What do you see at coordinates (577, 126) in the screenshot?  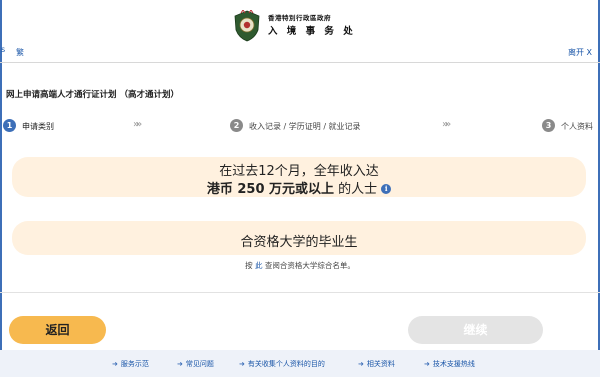 I see `step-3-label: 个人资料` at bounding box center [577, 126].